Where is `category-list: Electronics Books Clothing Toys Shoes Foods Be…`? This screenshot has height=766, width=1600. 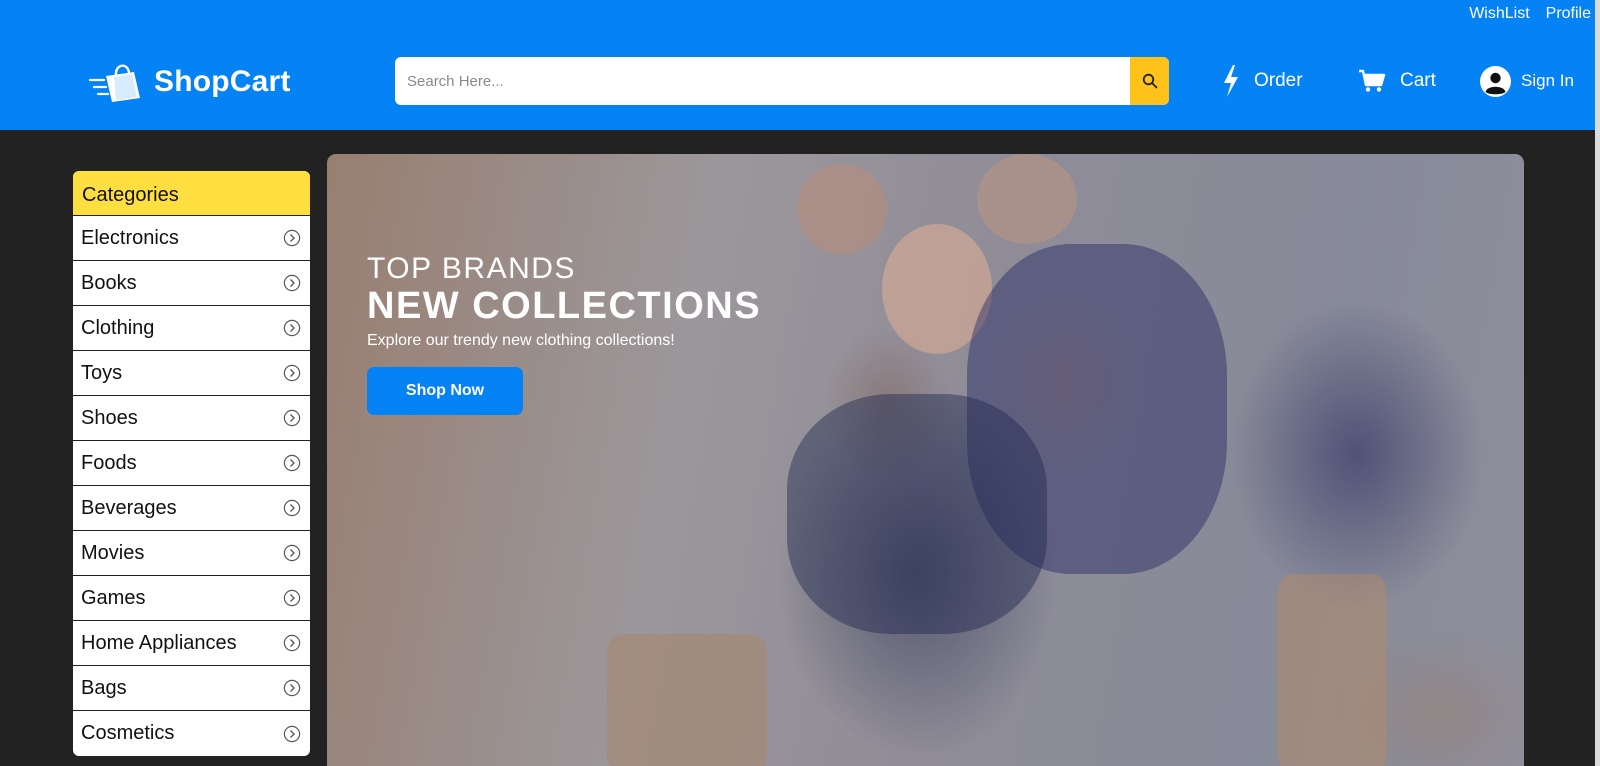 category-list: Electronics Books Clothing Toys Shoes Foods Be… is located at coordinates (191, 486).